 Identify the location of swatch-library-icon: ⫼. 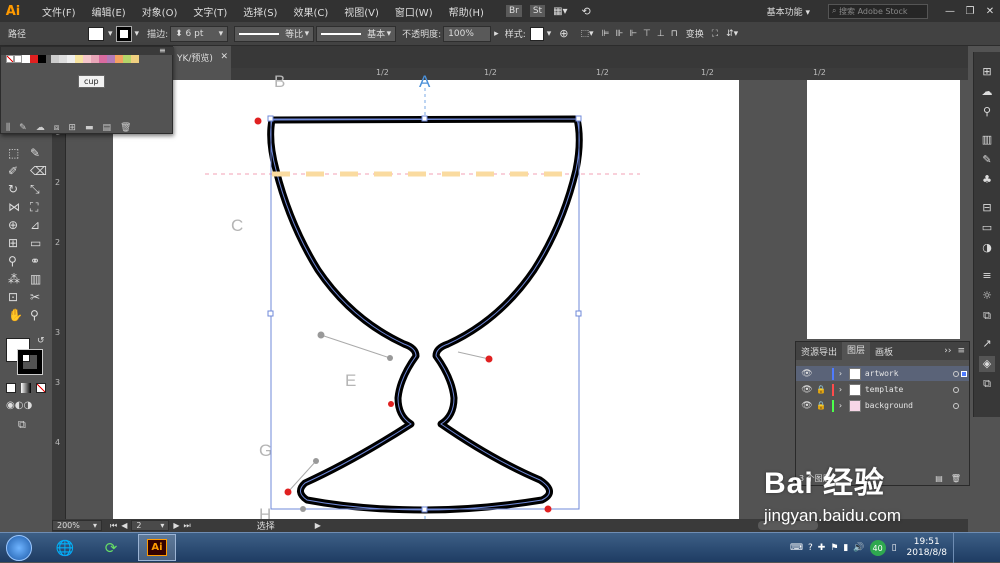
(8, 128).